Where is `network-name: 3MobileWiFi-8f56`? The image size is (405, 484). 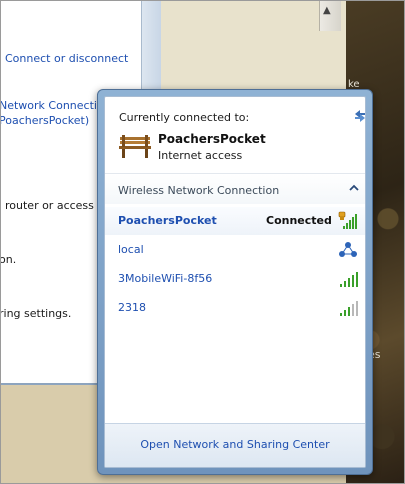
network-name: 3MobileWiFi-8f56 is located at coordinates (165, 278).